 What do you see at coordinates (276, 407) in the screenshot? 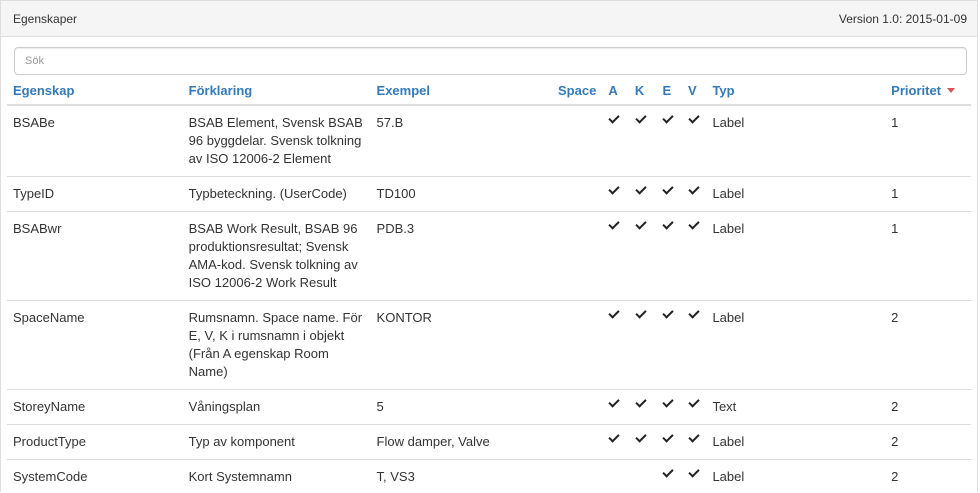
I see `cell-forklaring: Våningsplan` at bounding box center [276, 407].